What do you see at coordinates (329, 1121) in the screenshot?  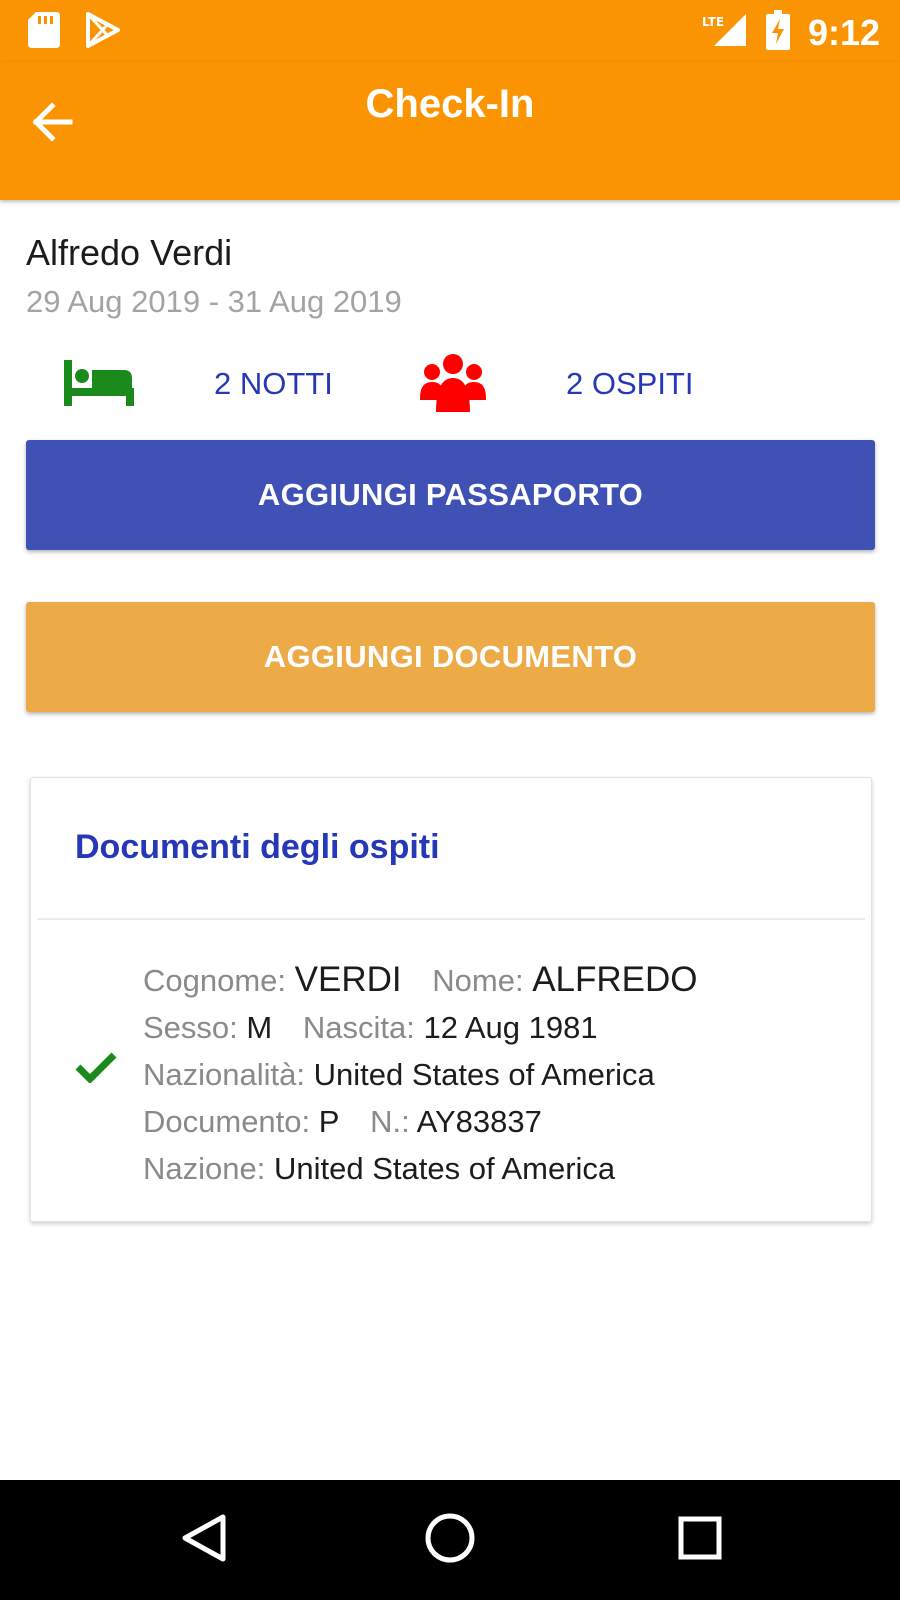 I see `document-type-value: P` at bounding box center [329, 1121].